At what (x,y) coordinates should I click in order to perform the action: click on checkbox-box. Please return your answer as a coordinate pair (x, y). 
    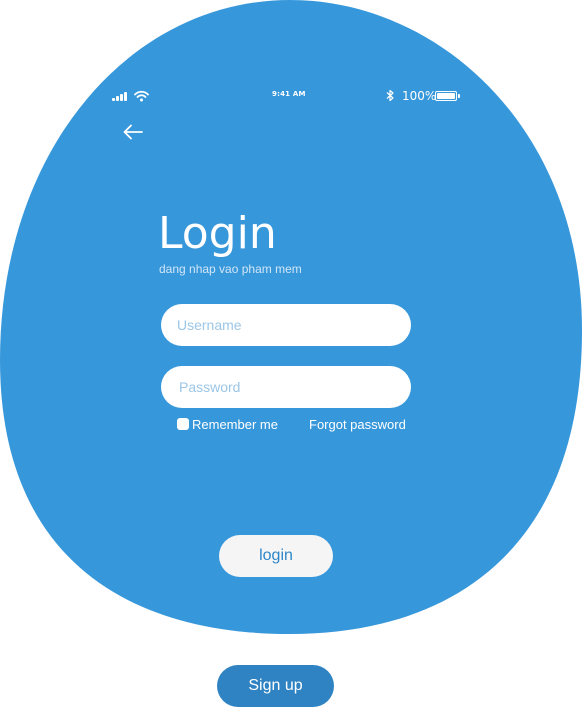
    Looking at the image, I should click on (183, 424).